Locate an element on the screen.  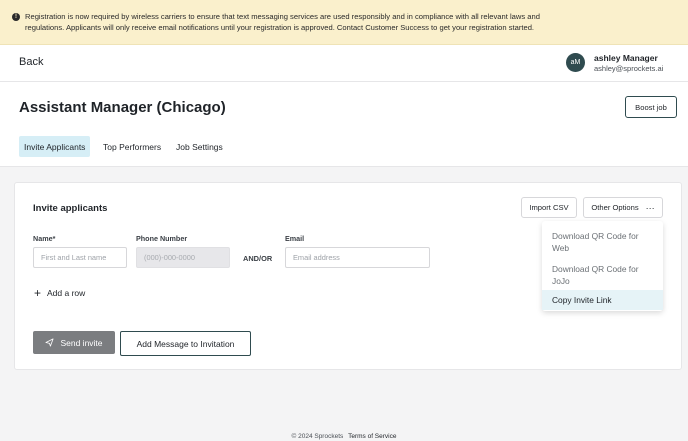
tab-job-settings: Job Settings is located at coordinates (199, 146).